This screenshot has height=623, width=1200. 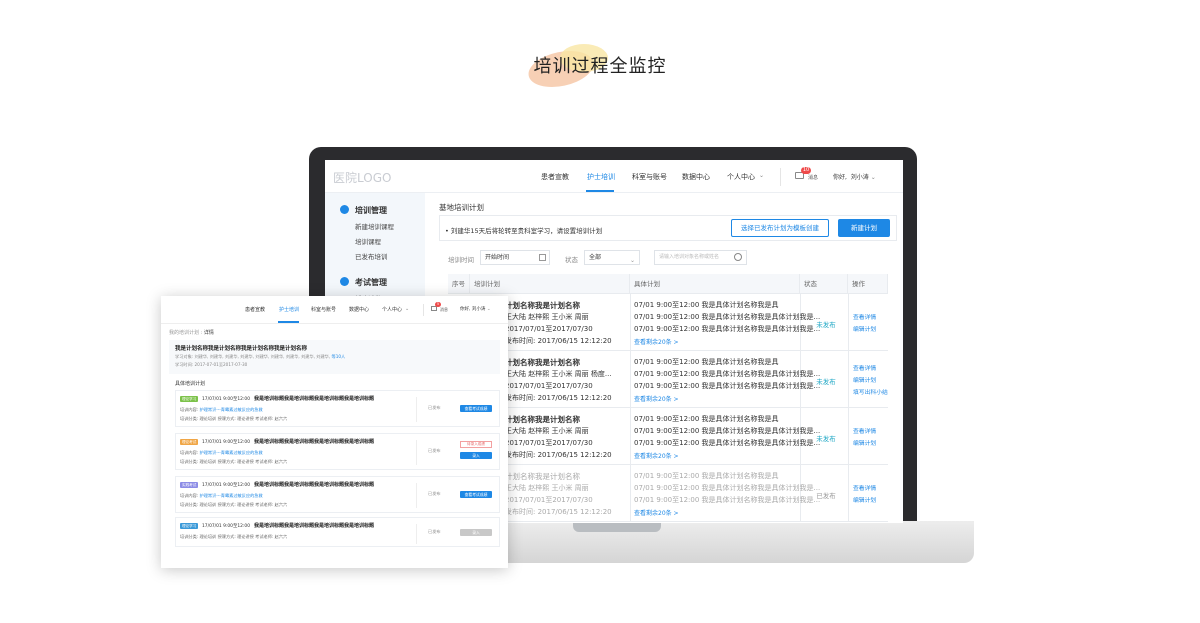 What do you see at coordinates (371, 282) in the screenshot?
I see `sidebar-section-exam: 考试管理` at bounding box center [371, 282].